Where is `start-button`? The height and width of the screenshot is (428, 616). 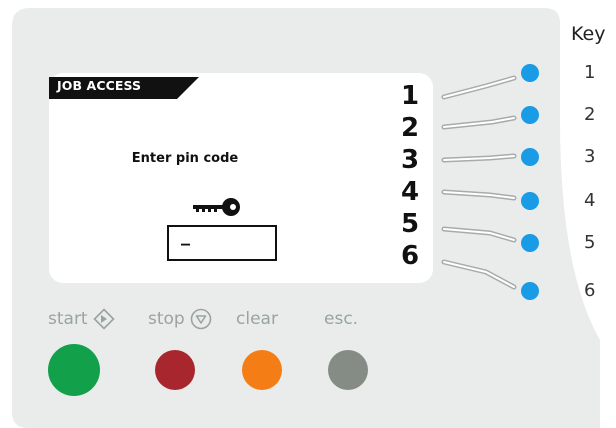
start-button is located at coordinates (74, 370).